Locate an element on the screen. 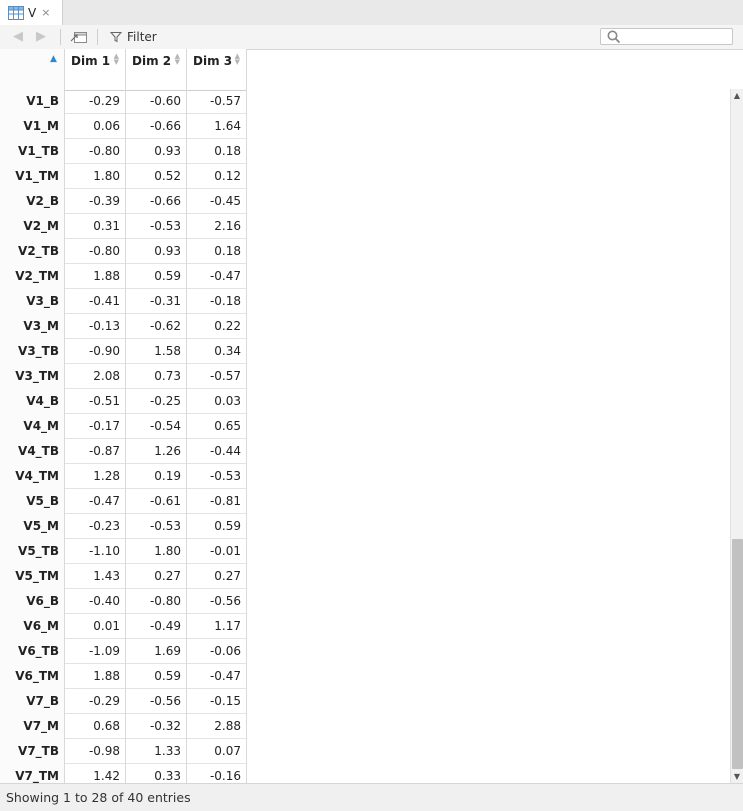 The height and width of the screenshot is (811, 743). row-name-cell: V7_M is located at coordinates (32, 726).